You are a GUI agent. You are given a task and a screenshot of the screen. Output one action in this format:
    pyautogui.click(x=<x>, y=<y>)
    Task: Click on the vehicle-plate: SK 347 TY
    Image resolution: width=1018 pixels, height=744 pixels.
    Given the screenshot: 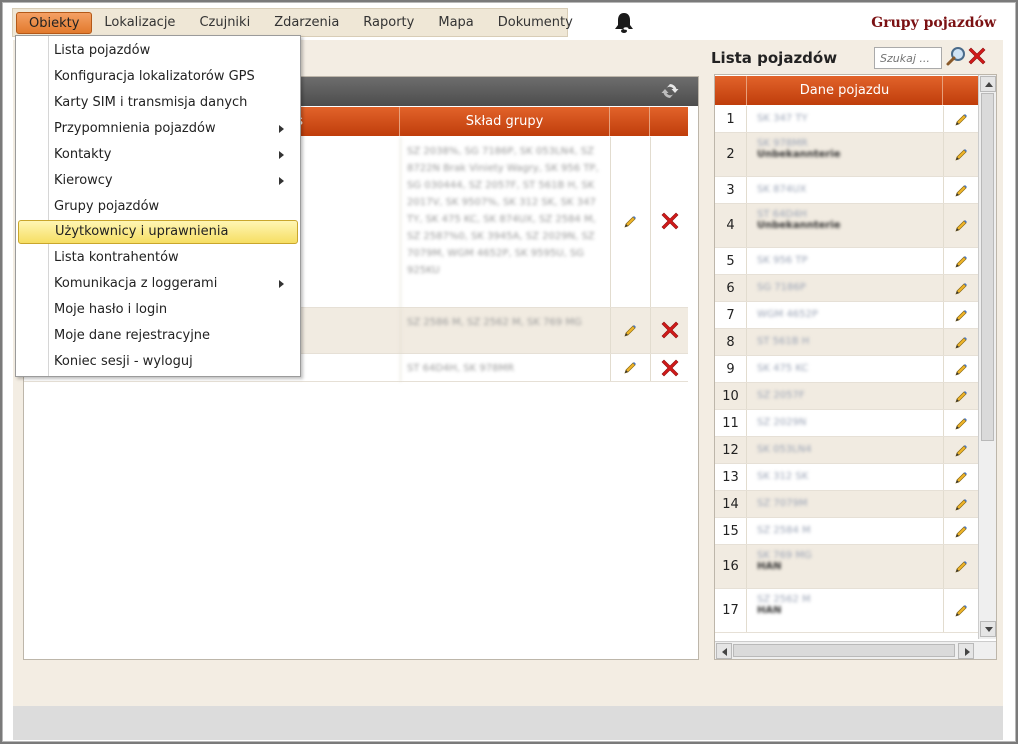 What is the action you would take?
    pyautogui.click(x=782, y=118)
    